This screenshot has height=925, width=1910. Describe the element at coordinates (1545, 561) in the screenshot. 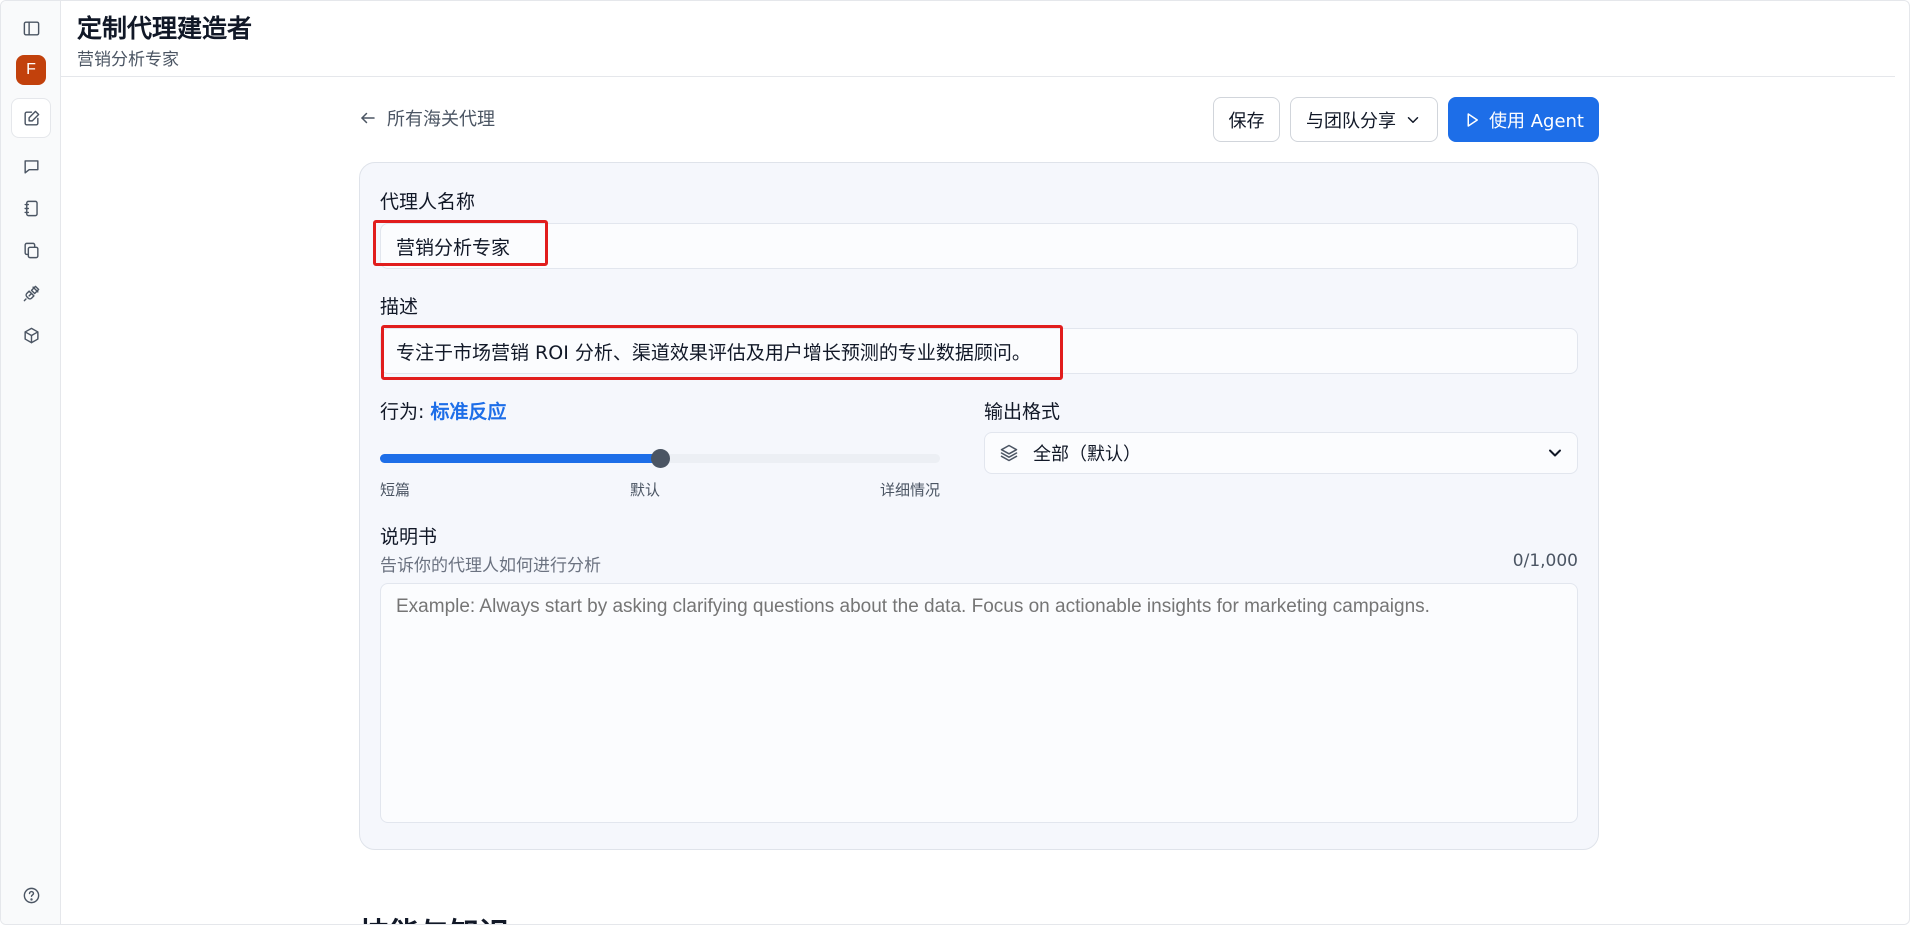

I see `instructions-char-count: 0/1,000` at that location.